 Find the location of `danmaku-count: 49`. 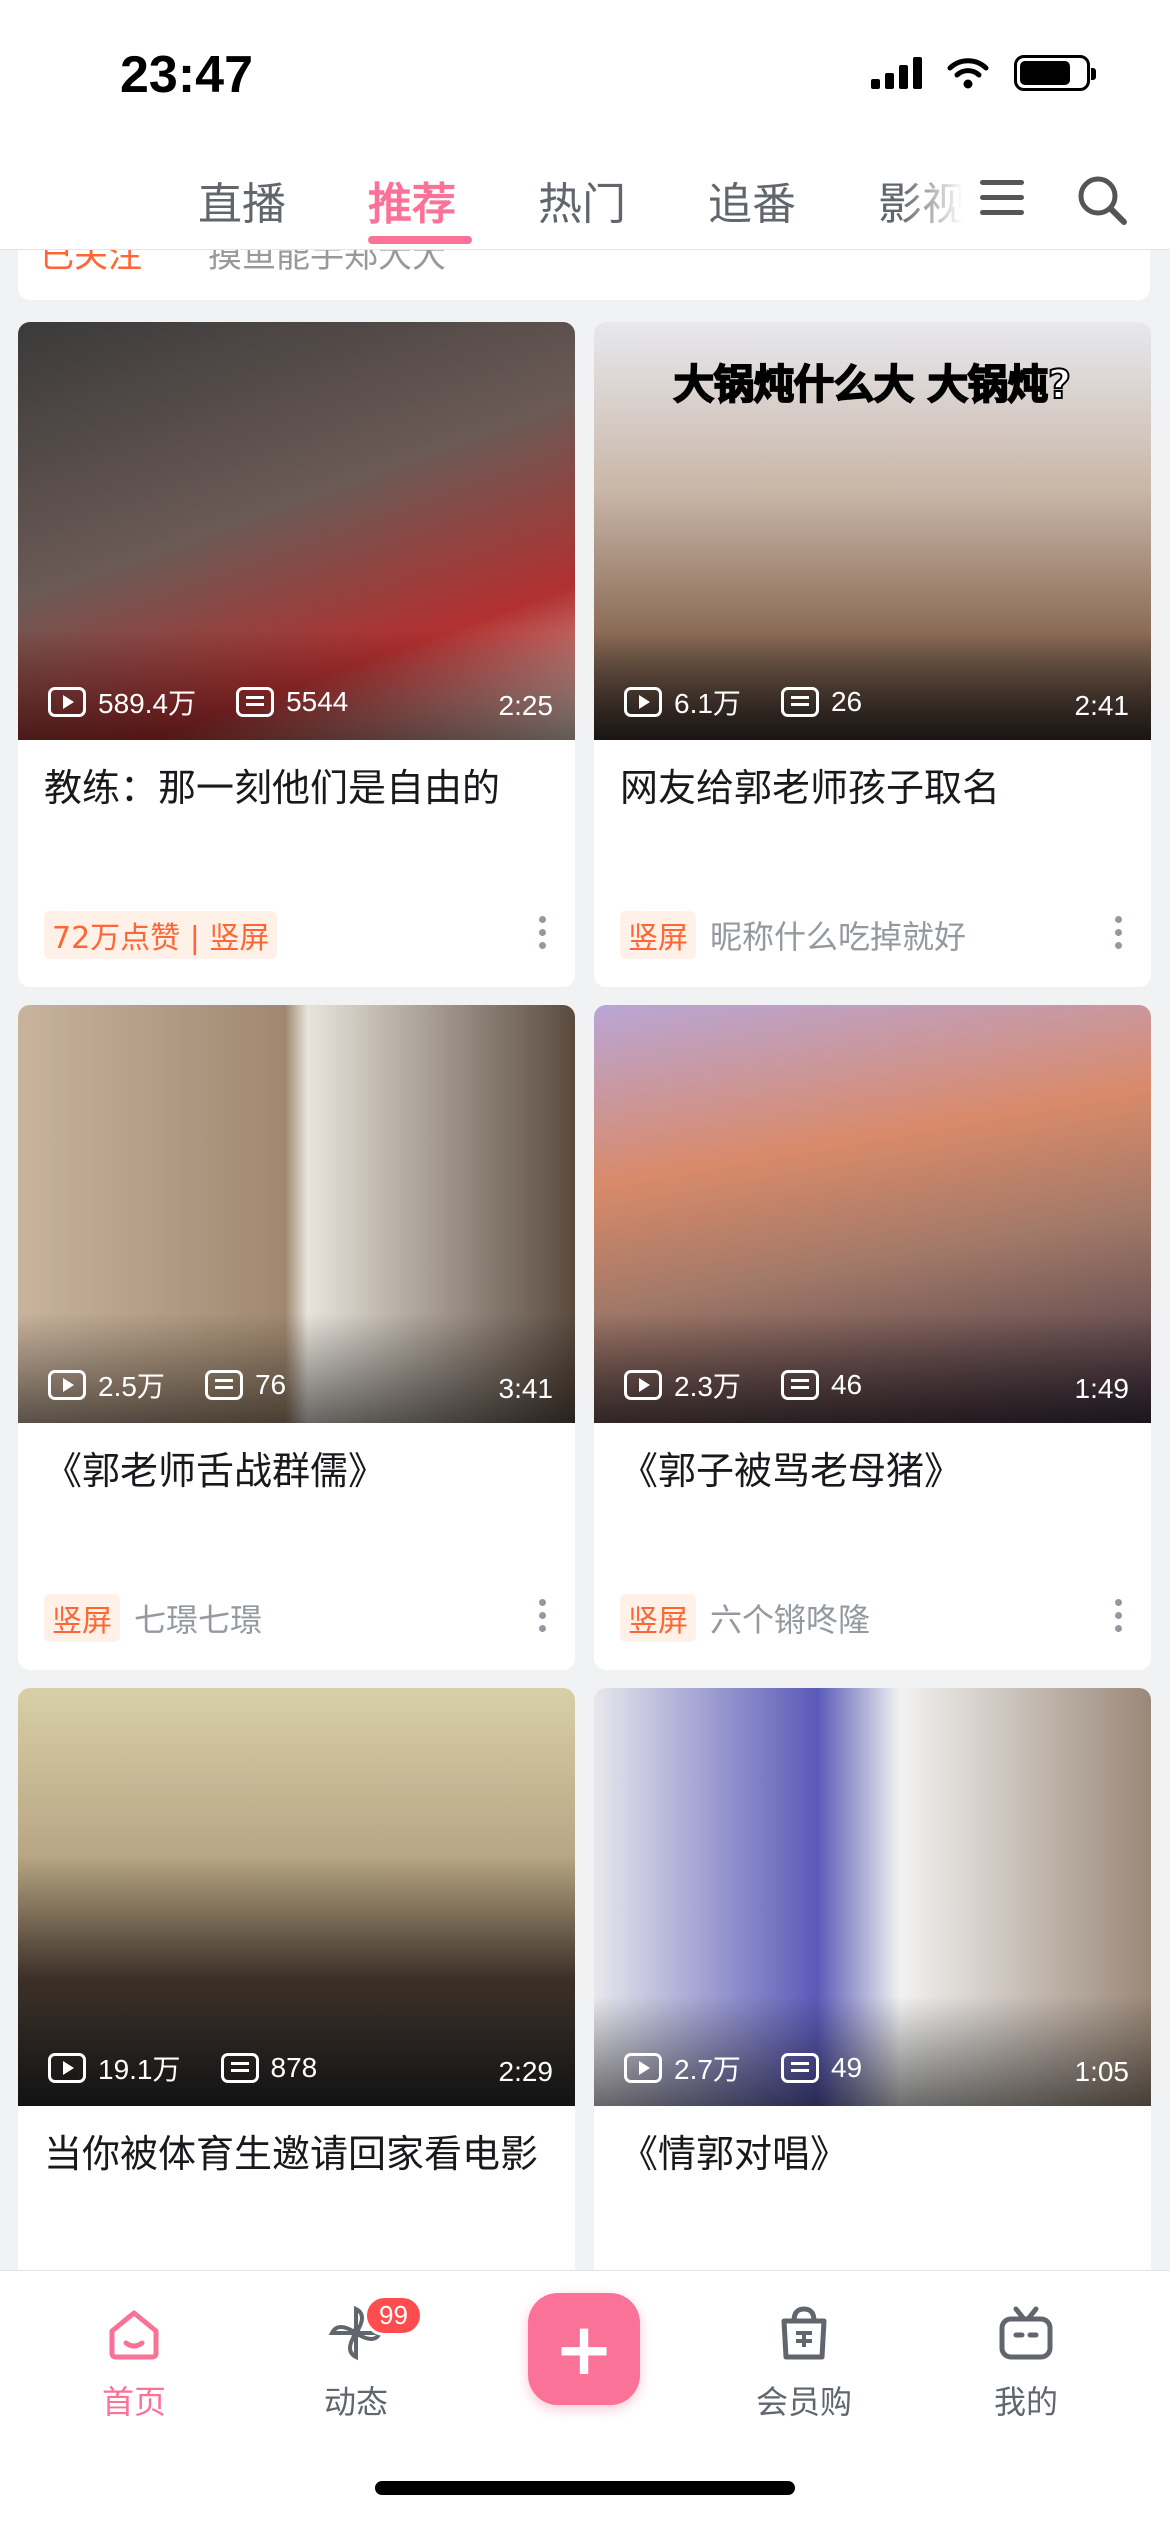

danmaku-count: 49 is located at coordinates (846, 2067).